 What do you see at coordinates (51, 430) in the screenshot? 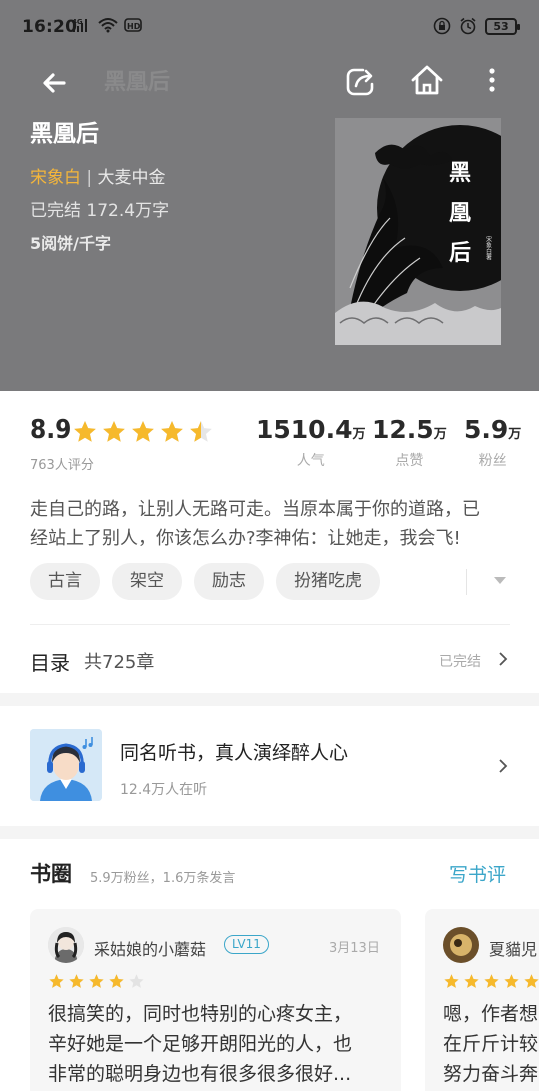
I see `rating-score: 8.9` at bounding box center [51, 430].